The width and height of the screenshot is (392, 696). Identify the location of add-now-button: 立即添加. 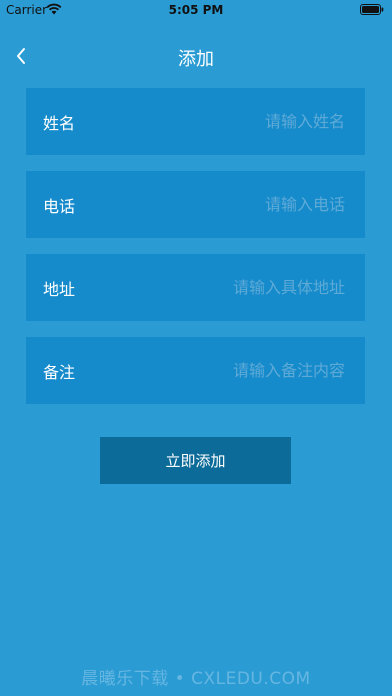
(195, 460).